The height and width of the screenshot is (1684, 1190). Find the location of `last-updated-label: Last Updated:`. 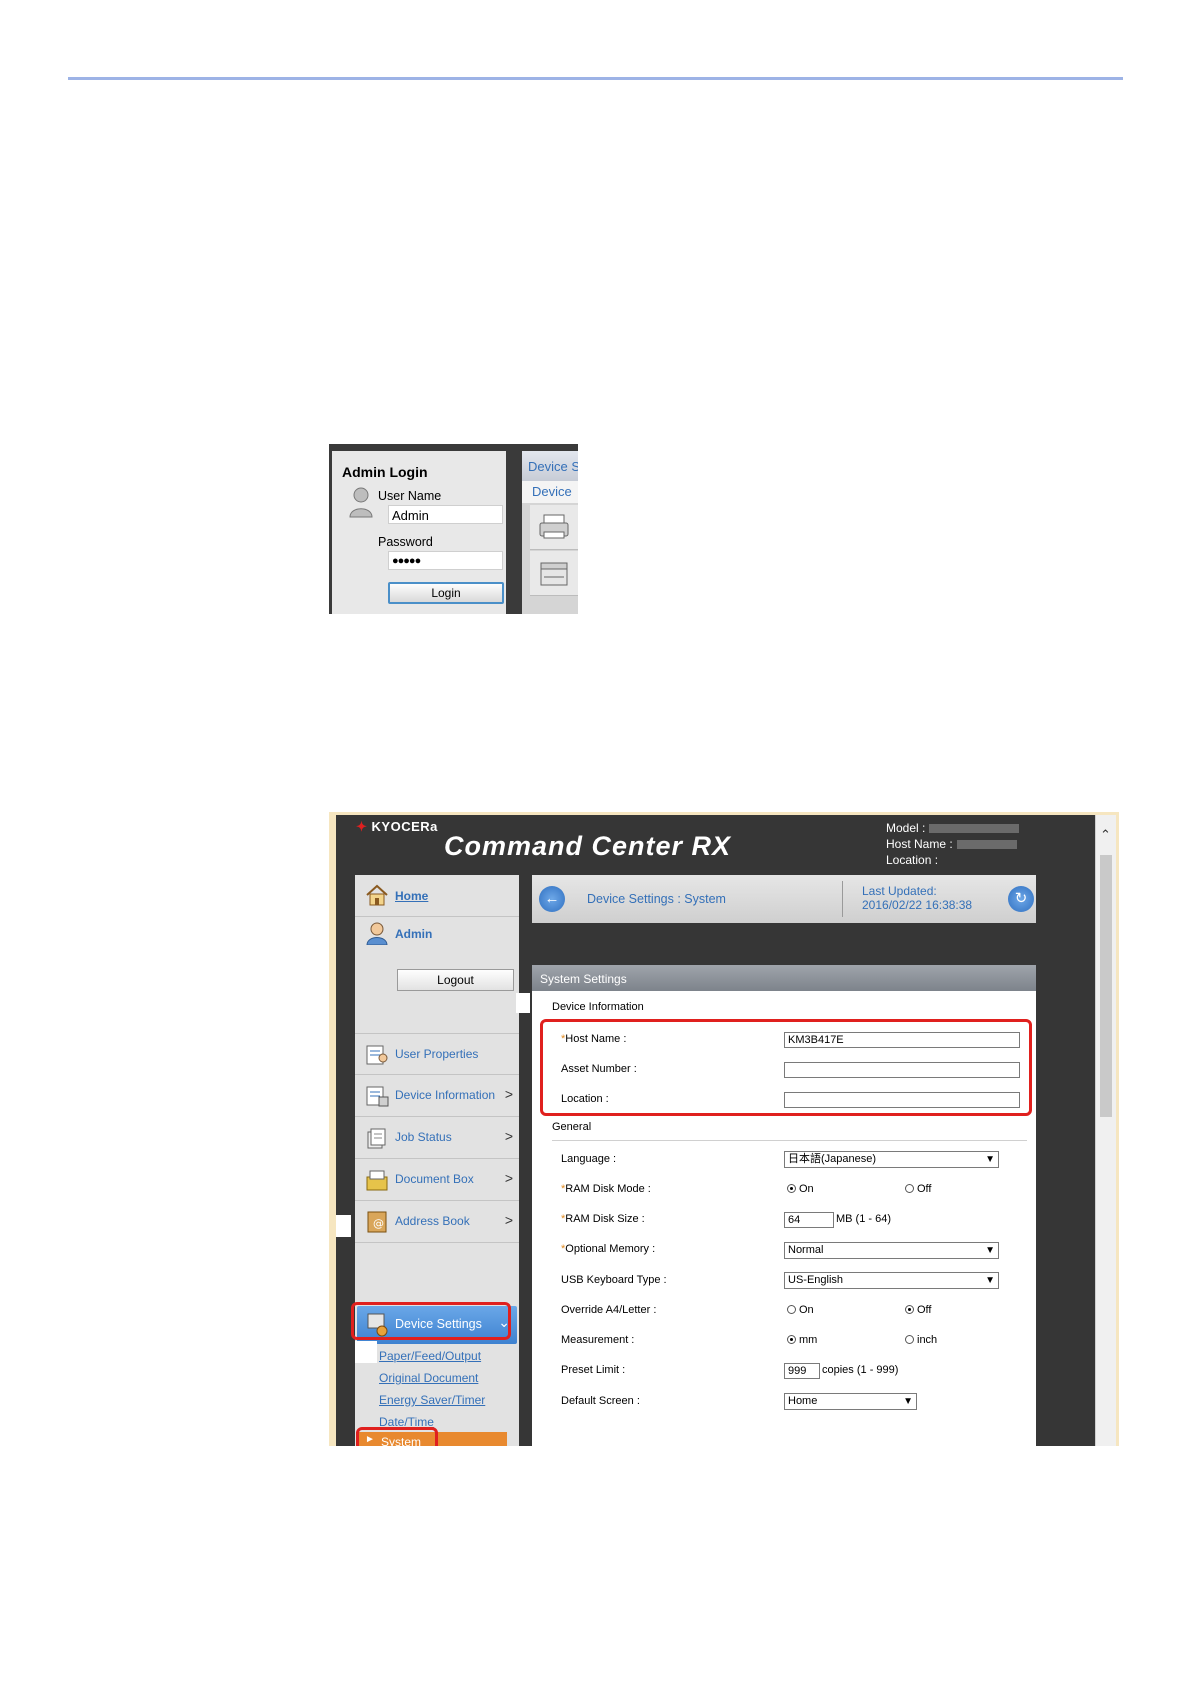

last-updated-label: Last Updated: is located at coordinates (899, 891).